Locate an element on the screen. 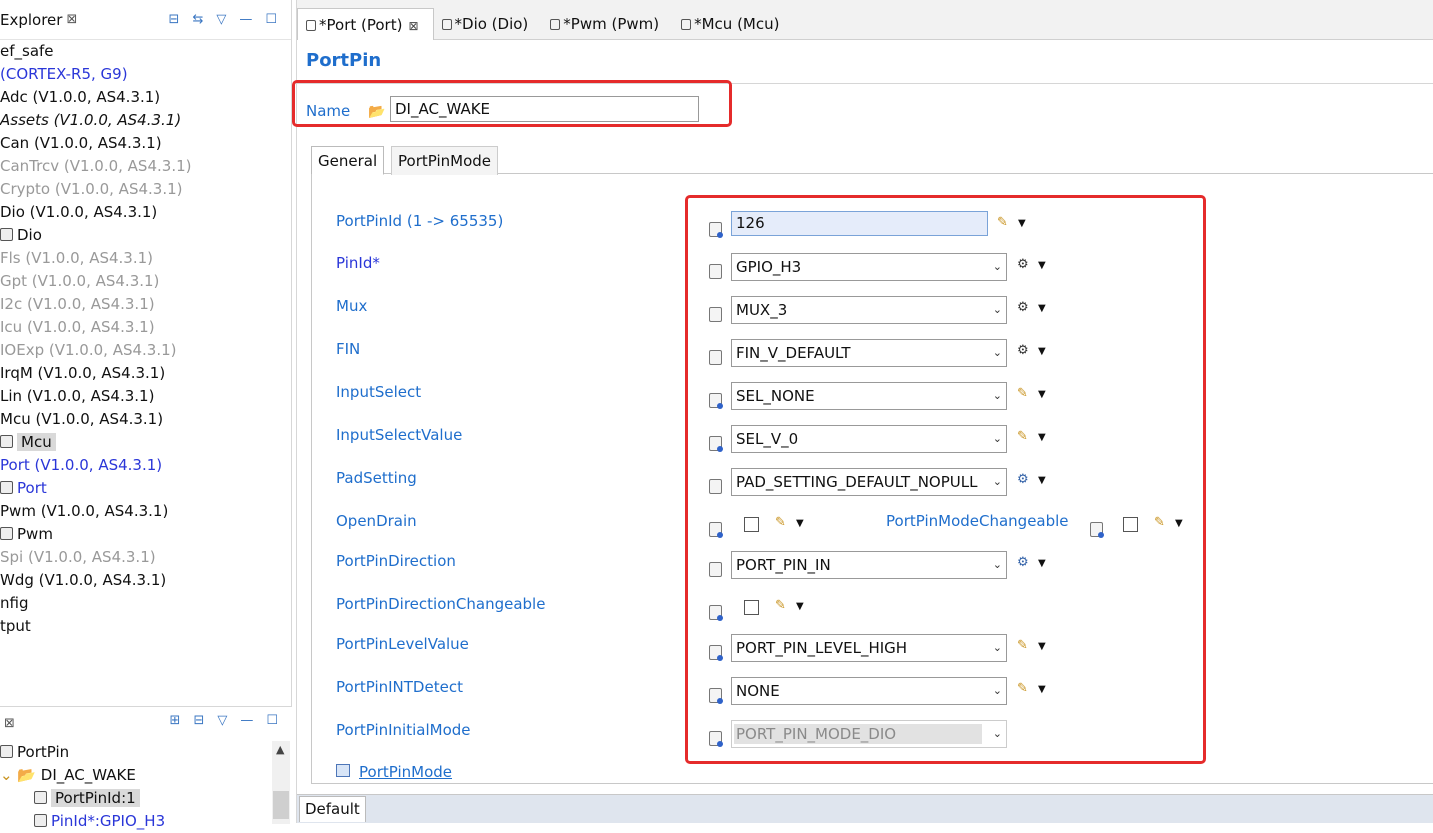 Image resolution: width=1433 pixels, height=833 pixels. outline-scrollbar: ▲ is located at coordinates (281, 782).